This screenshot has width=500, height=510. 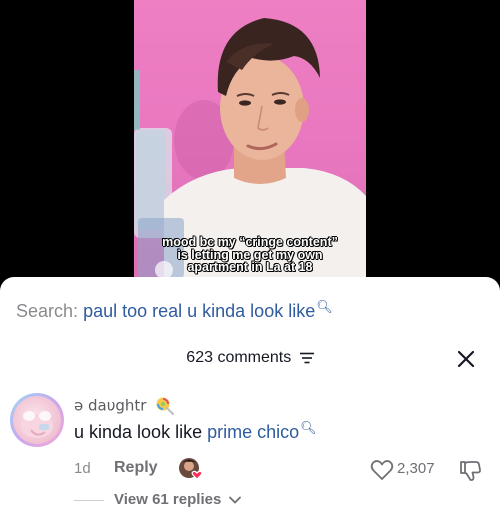 What do you see at coordinates (382, 470) in the screenshot?
I see `heart-icon` at bounding box center [382, 470].